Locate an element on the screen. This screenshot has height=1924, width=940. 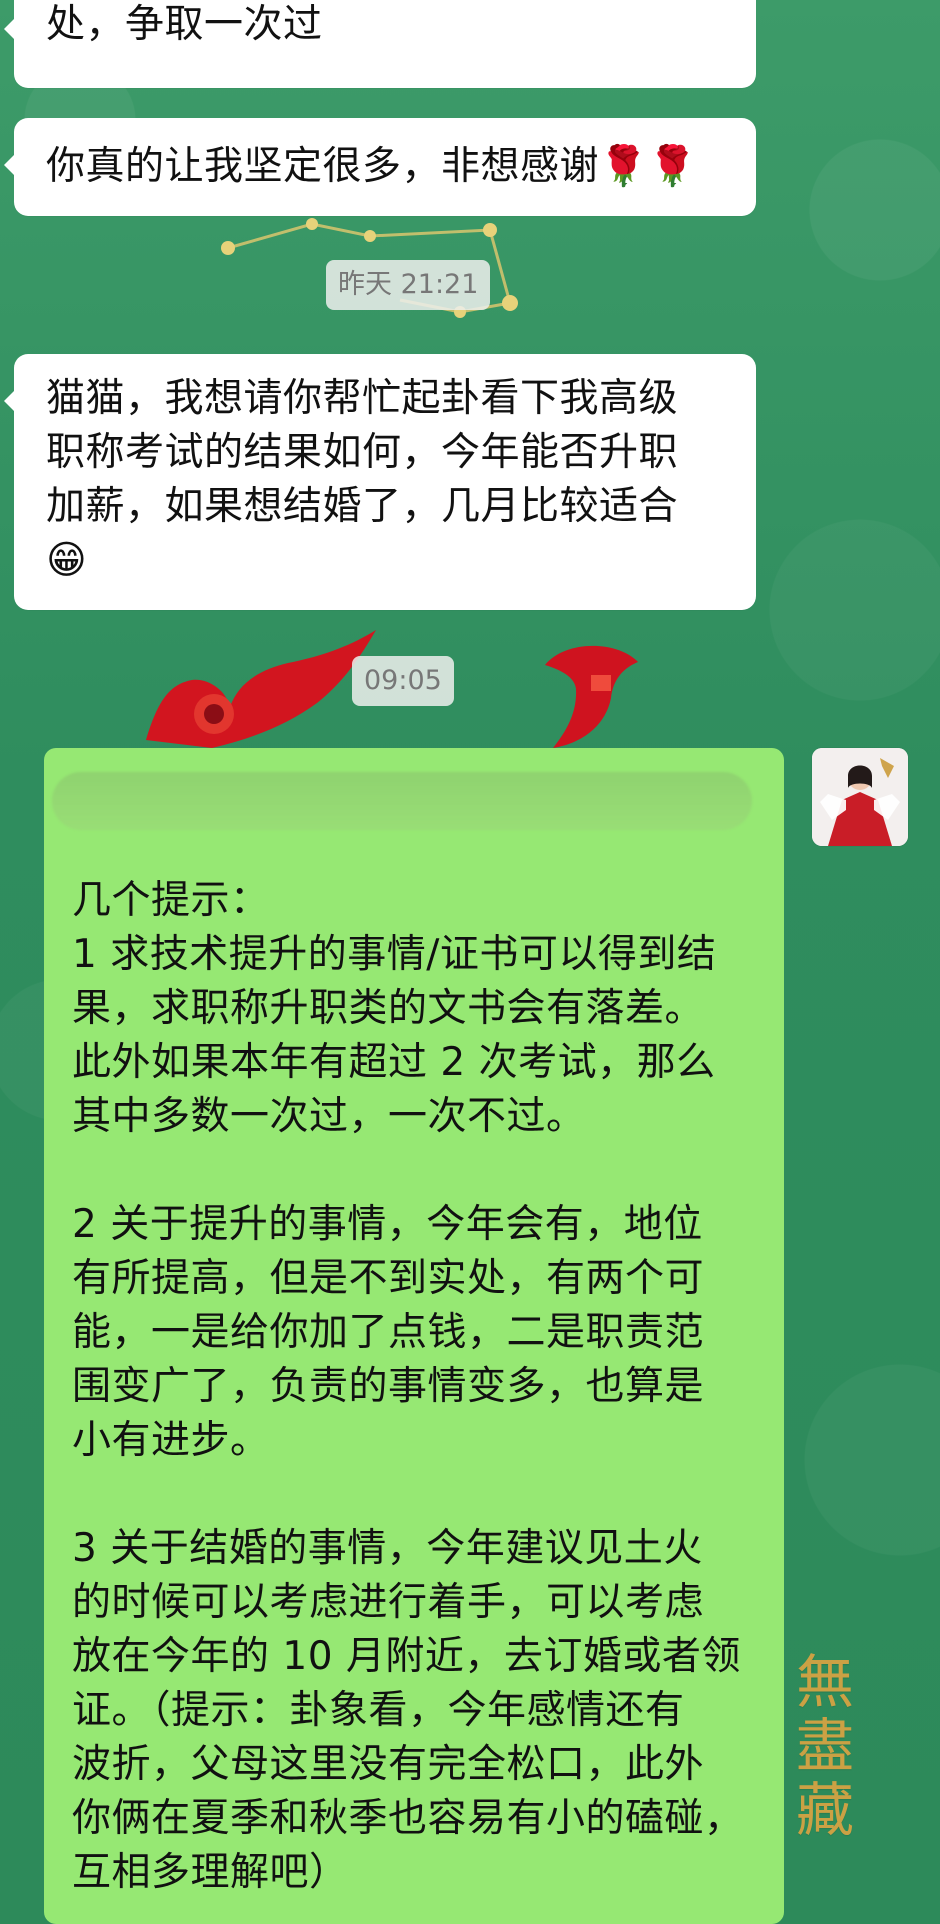
red-decorative-art-left is located at coordinates (261, 690).